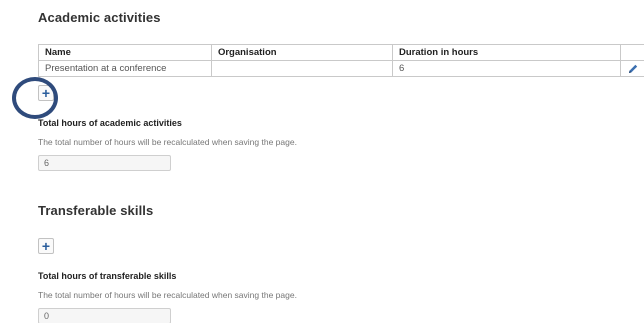  I want to click on cell-organisation, so click(302, 68).